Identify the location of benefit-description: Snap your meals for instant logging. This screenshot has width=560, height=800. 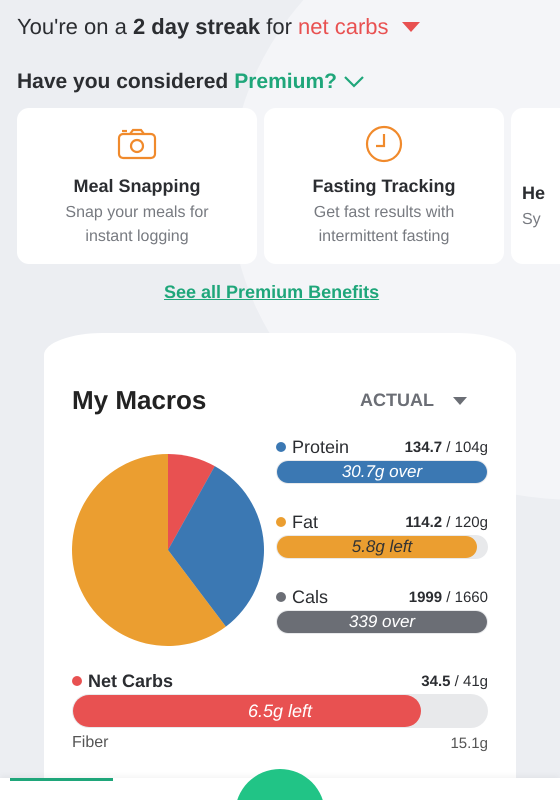
(137, 225).